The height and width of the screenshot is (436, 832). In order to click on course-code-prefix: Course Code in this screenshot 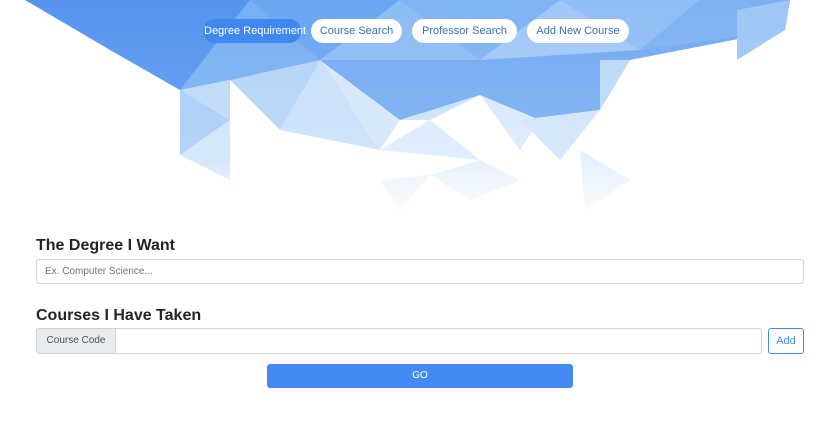, I will do `click(75, 341)`.